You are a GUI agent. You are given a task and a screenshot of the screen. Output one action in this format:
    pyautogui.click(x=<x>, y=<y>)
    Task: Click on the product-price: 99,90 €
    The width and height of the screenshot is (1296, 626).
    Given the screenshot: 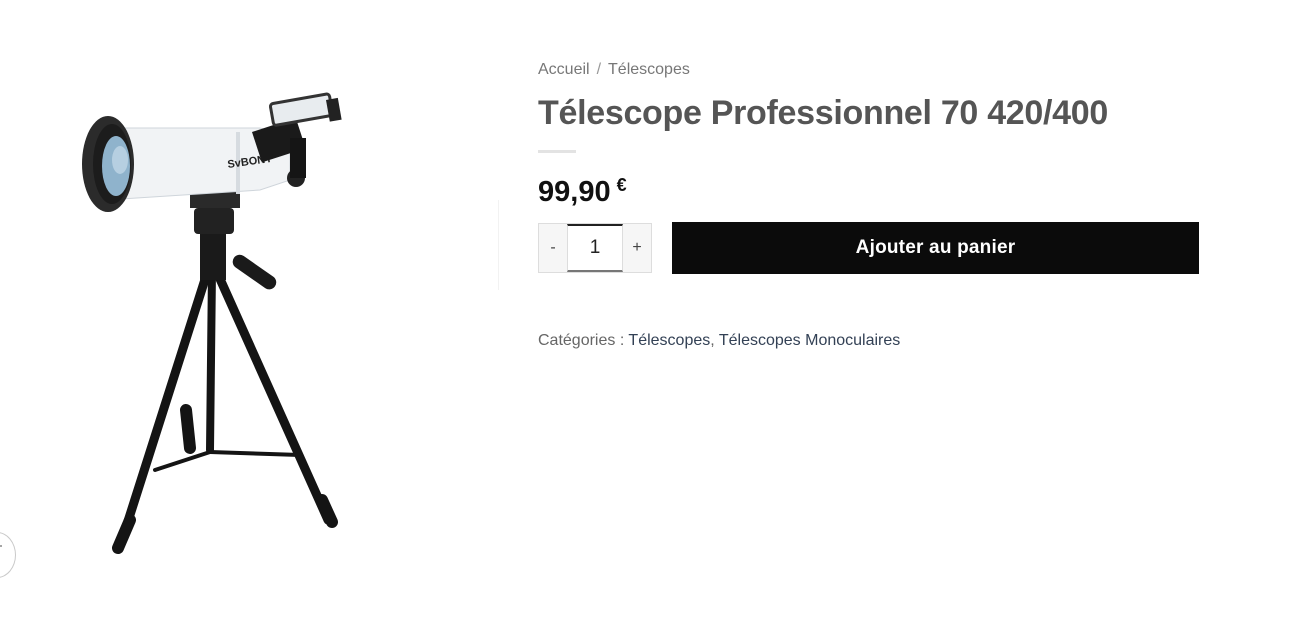 What is the action you would take?
    pyautogui.click(x=869, y=188)
    